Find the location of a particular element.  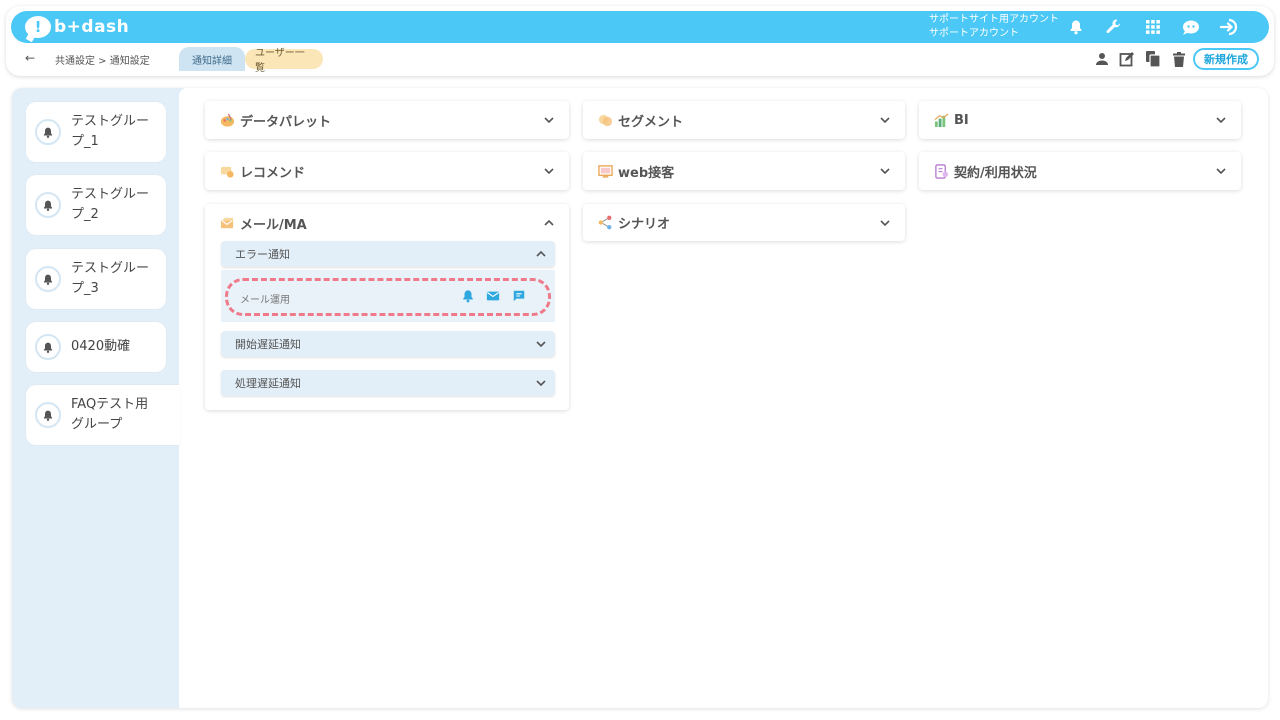

sub-bar: ← 共通設定 > 通知設定 通知詳細 ユーザー一覧 新規作成 is located at coordinates (640, 59).